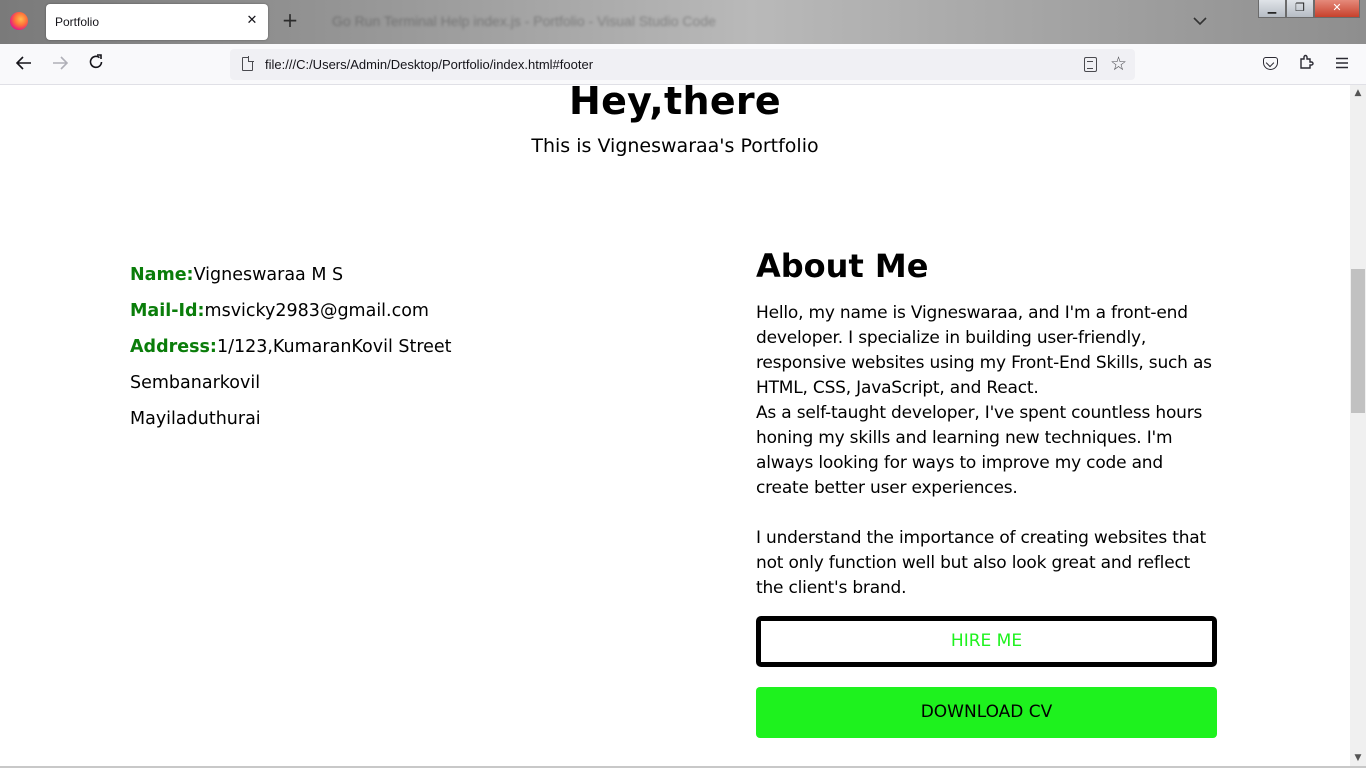 Image resolution: width=1366 pixels, height=768 pixels. Describe the element at coordinates (268, 275) in the screenshot. I see `name-value: Vigneswaraa M S` at that location.